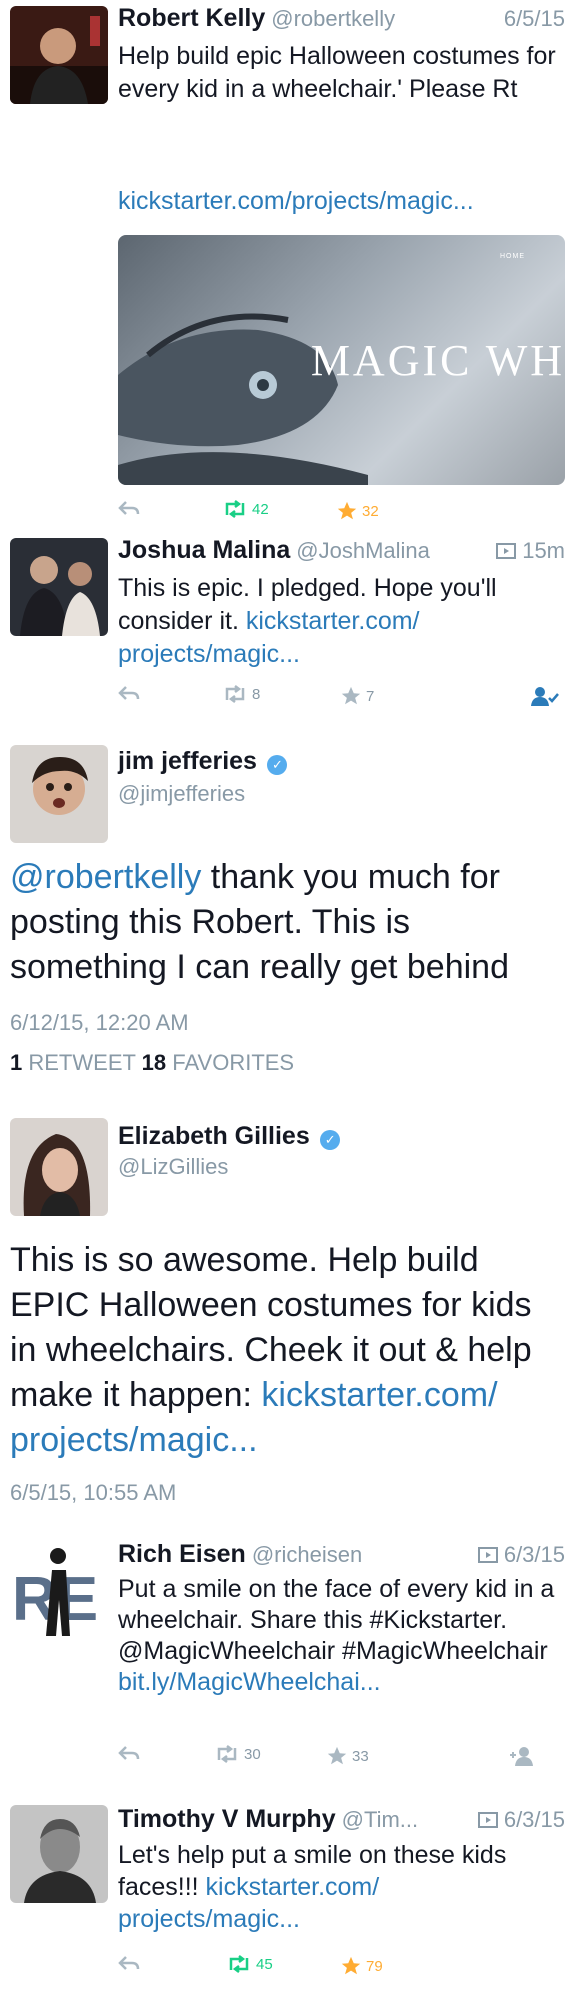  I want to click on follow-button, so click(523, 1756).